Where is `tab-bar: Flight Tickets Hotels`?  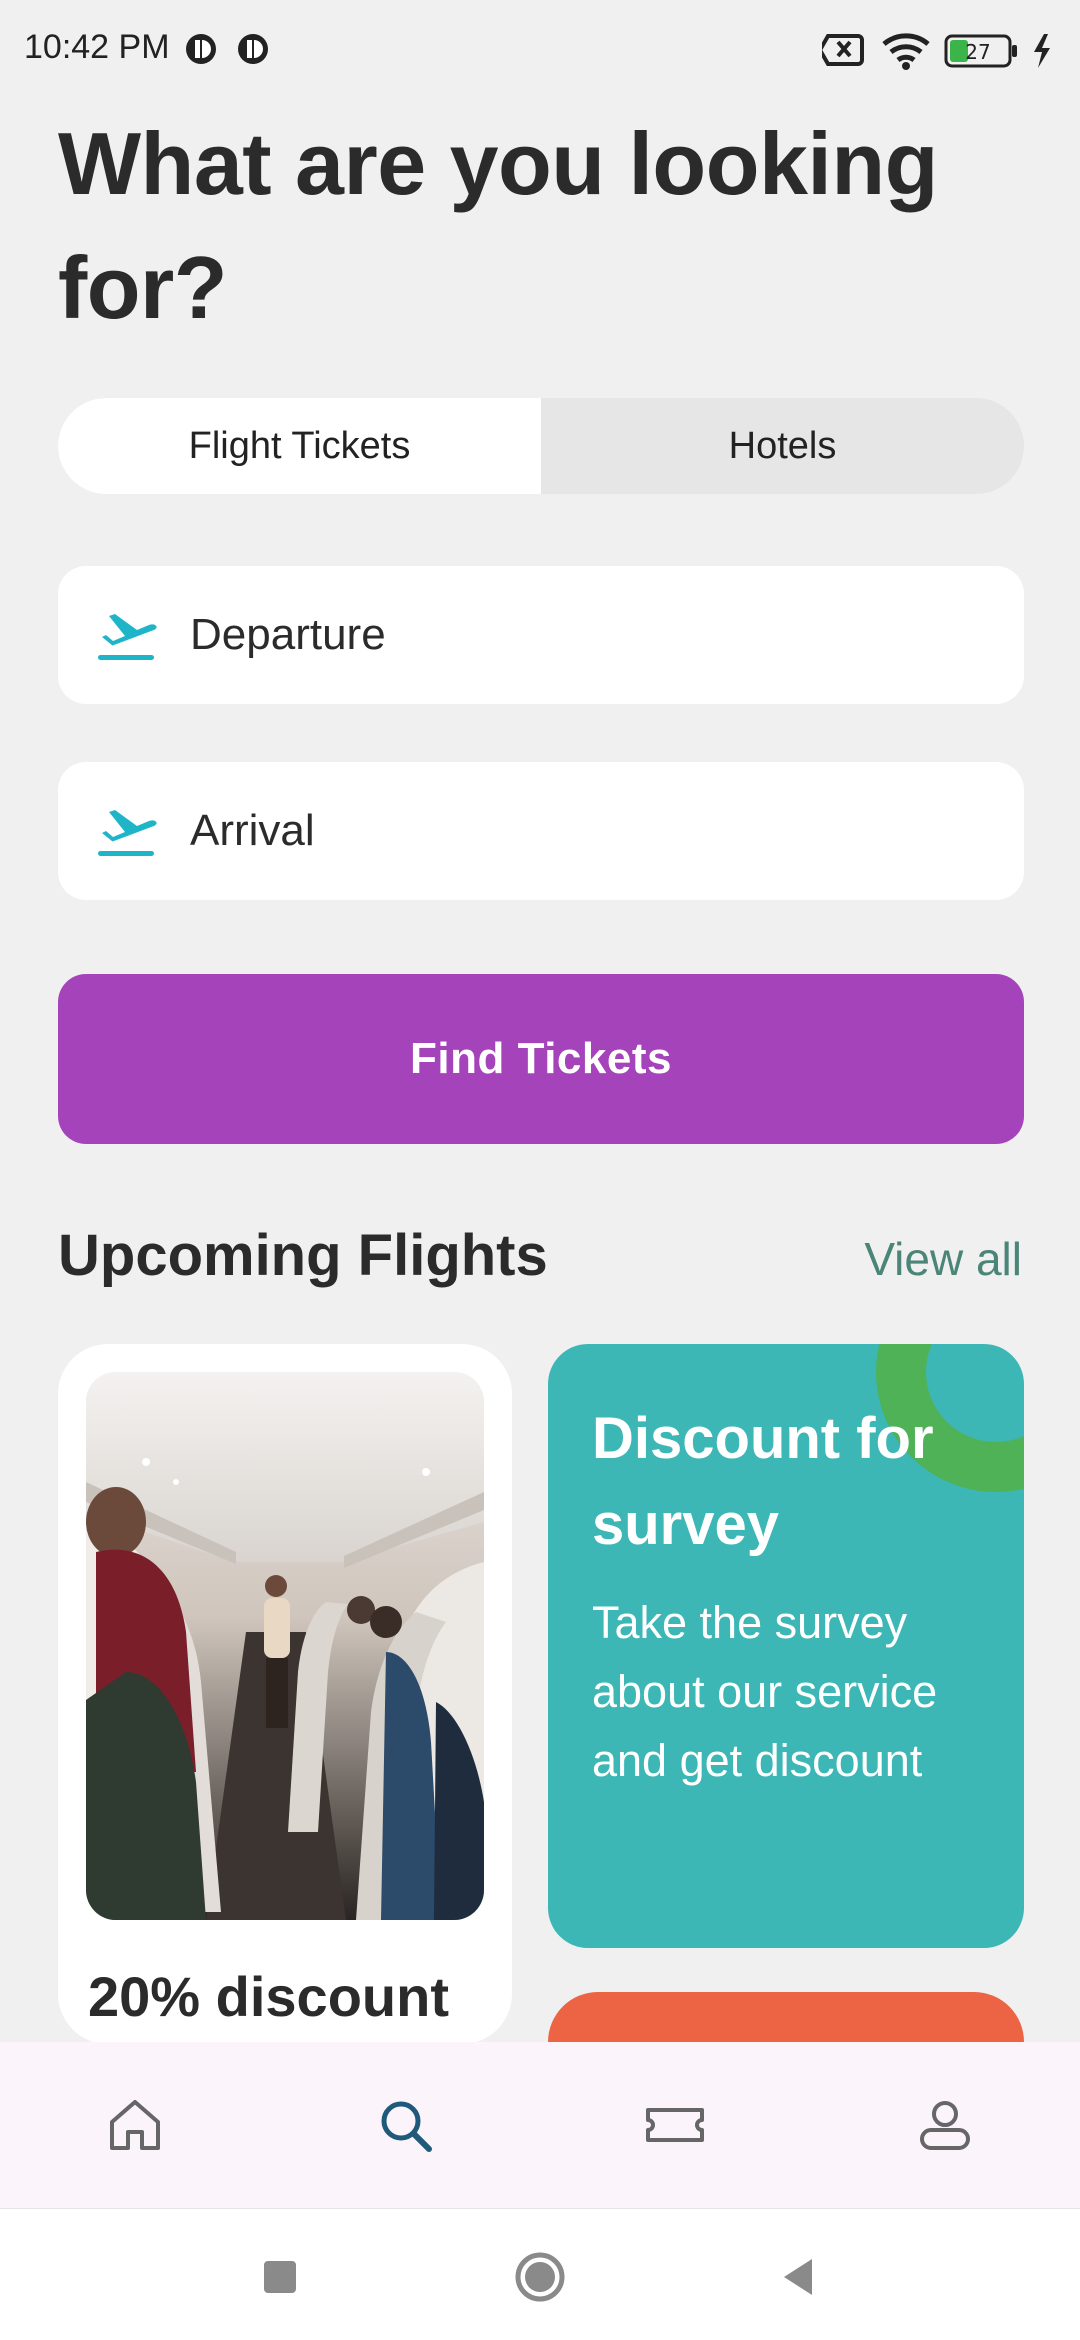 tab-bar: Flight Tickets Hotels is located at coordinates (541, 446).